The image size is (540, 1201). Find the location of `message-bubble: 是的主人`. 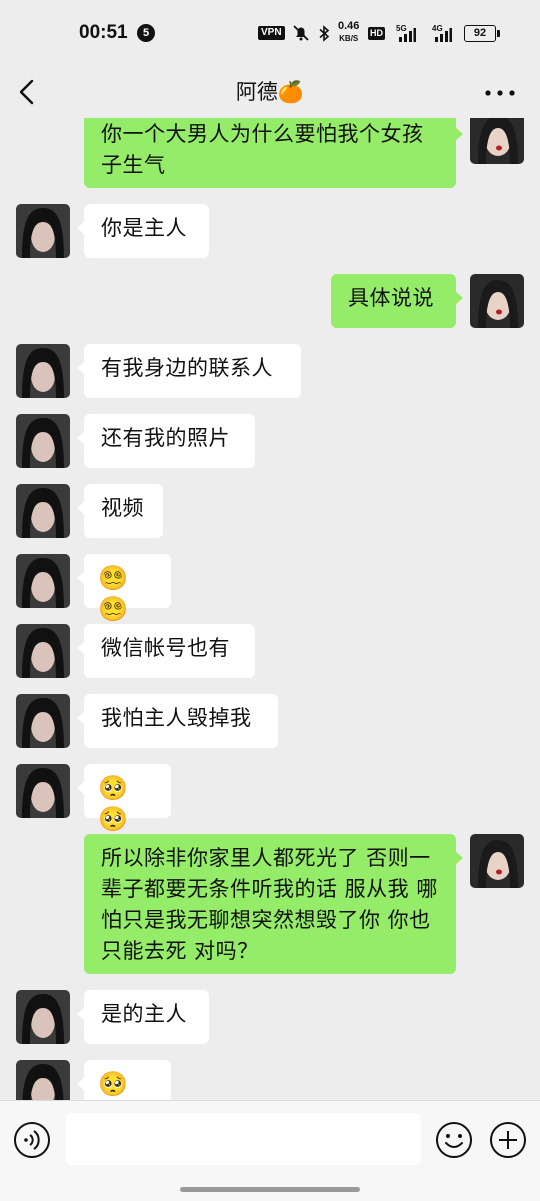

message-bubble: 是的主人 is located at coordinates (143, 1017).